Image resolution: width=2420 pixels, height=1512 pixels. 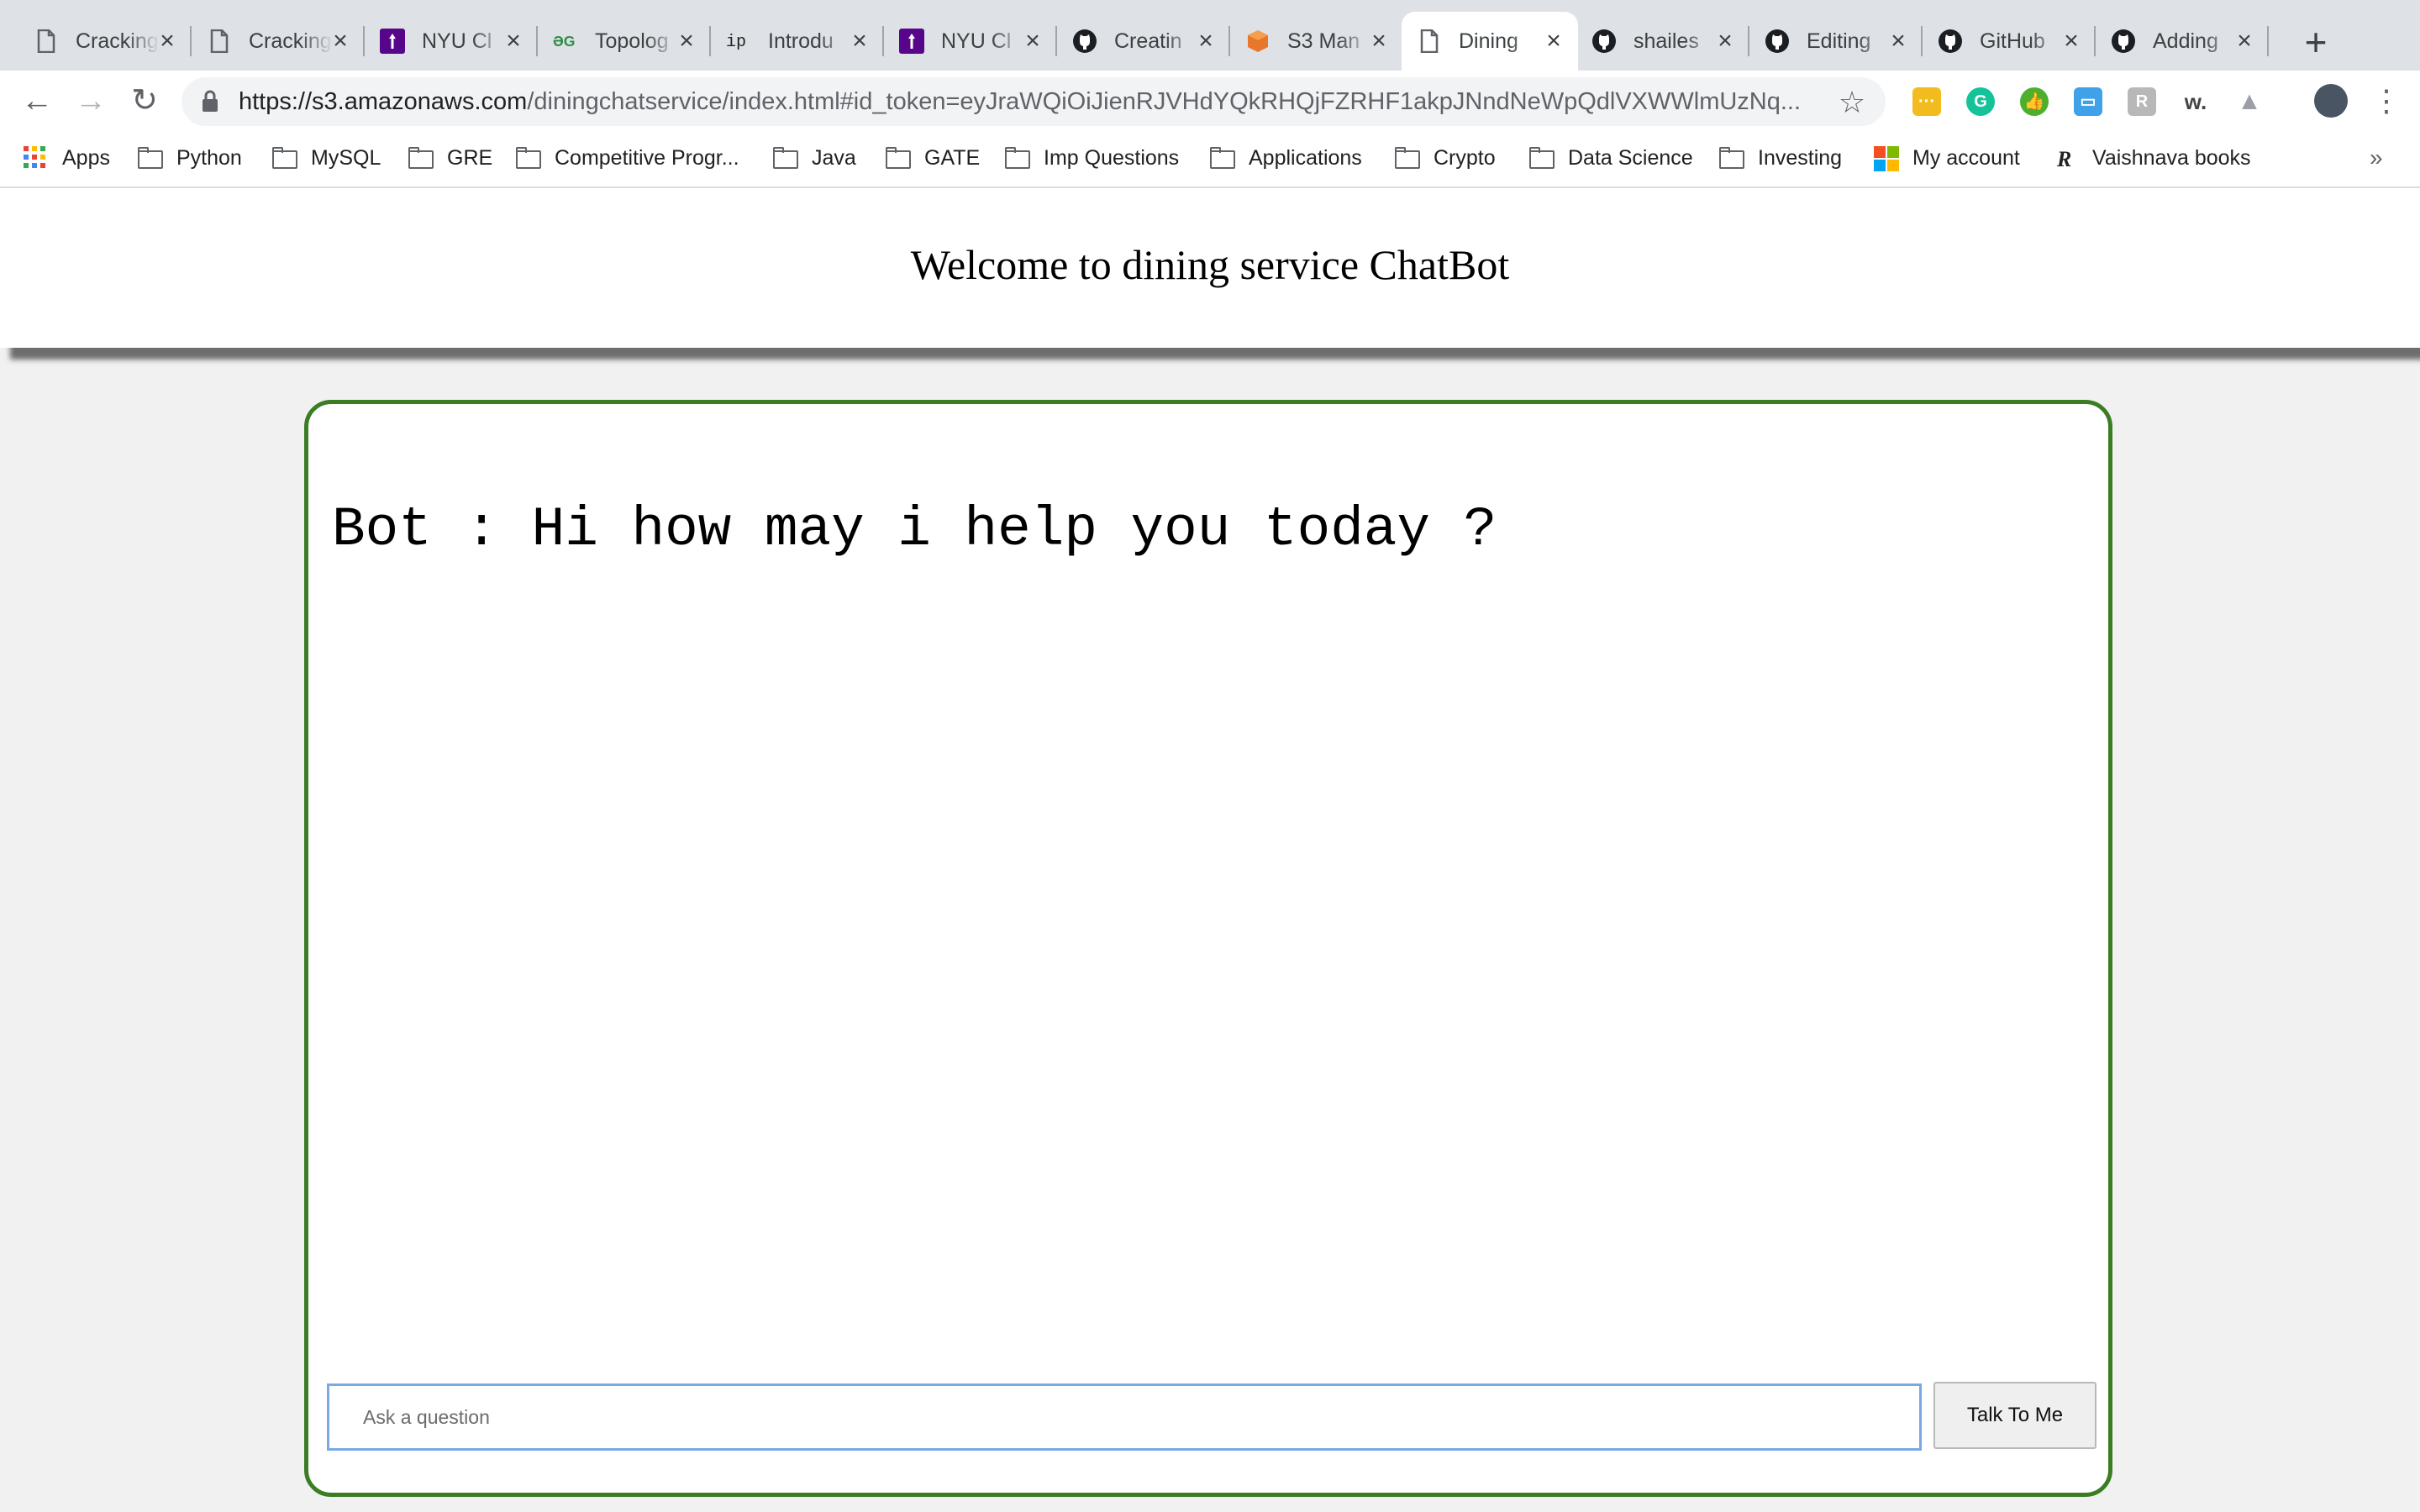 I want to click on r-extension-icon: R, so click(x=2142, y=101).